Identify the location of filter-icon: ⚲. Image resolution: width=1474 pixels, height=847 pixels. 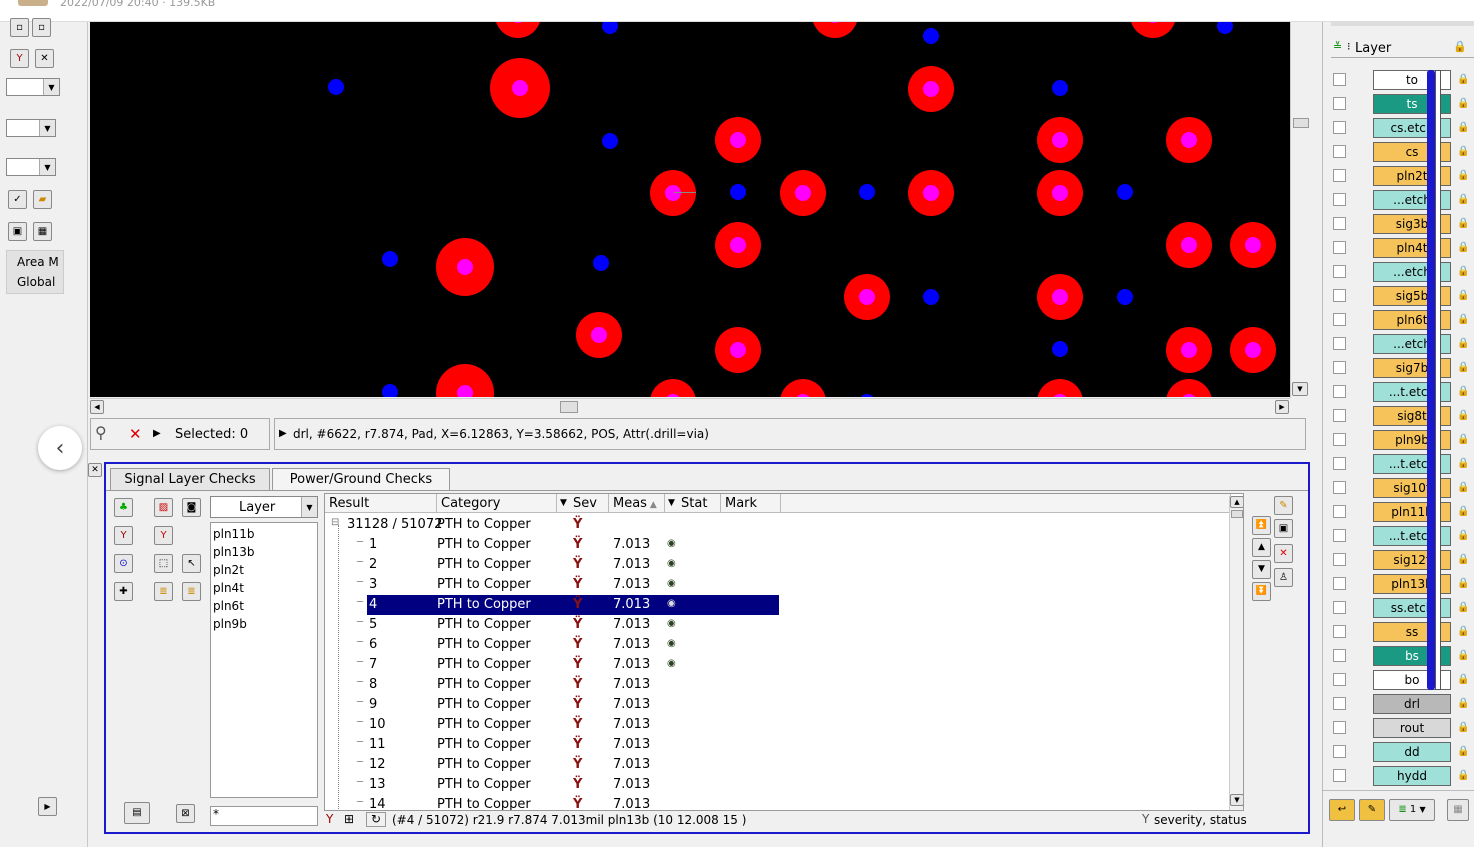
(101, 432).